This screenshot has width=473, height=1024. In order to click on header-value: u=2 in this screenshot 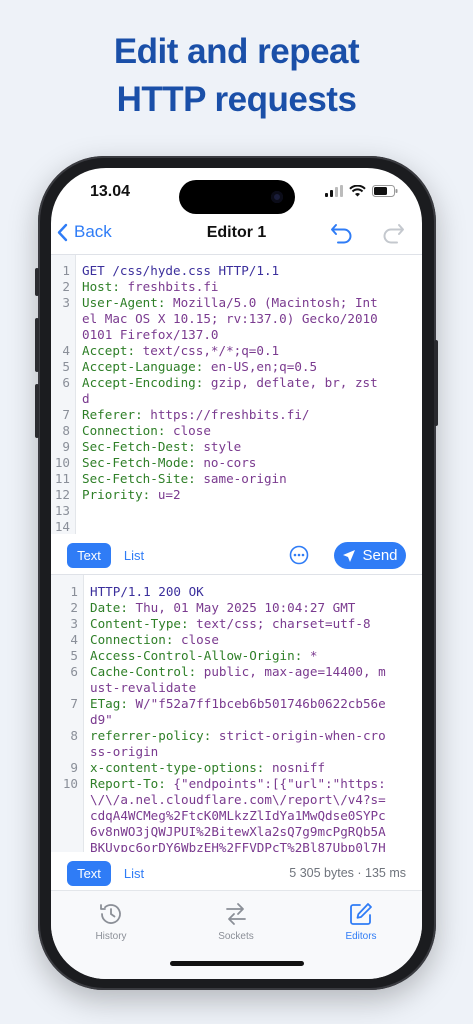, I will do `click(165, 494)`.